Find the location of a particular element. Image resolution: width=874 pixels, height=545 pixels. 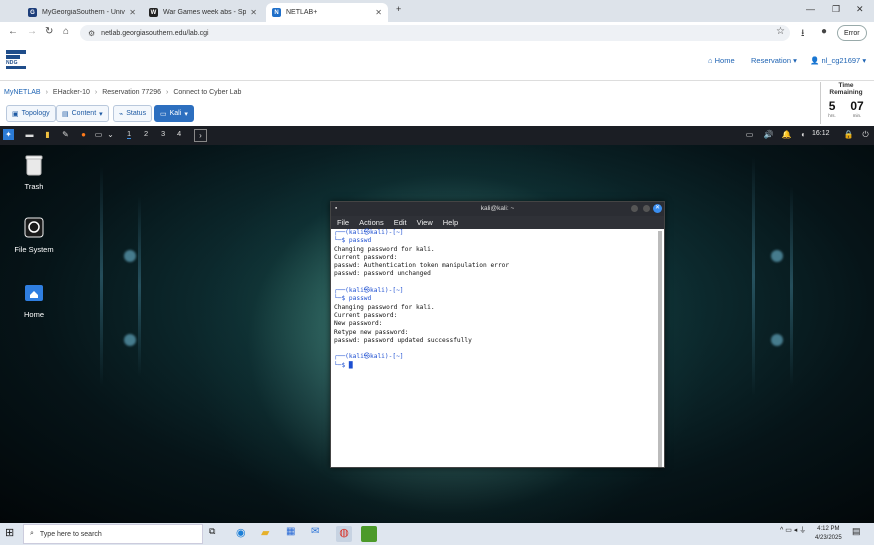

home-icon: ⌂ is located at coordinates (66, 31).